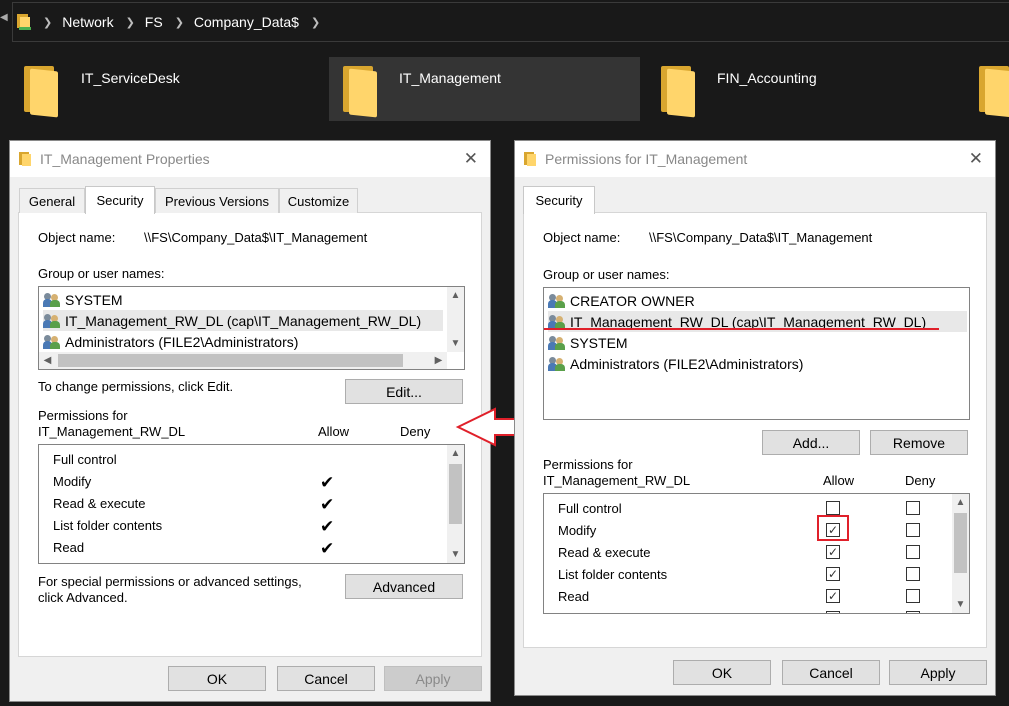  Describe the element at coordinates (4, 17) in the screenshot. I see `nav-back-caret: ◀` at that location.